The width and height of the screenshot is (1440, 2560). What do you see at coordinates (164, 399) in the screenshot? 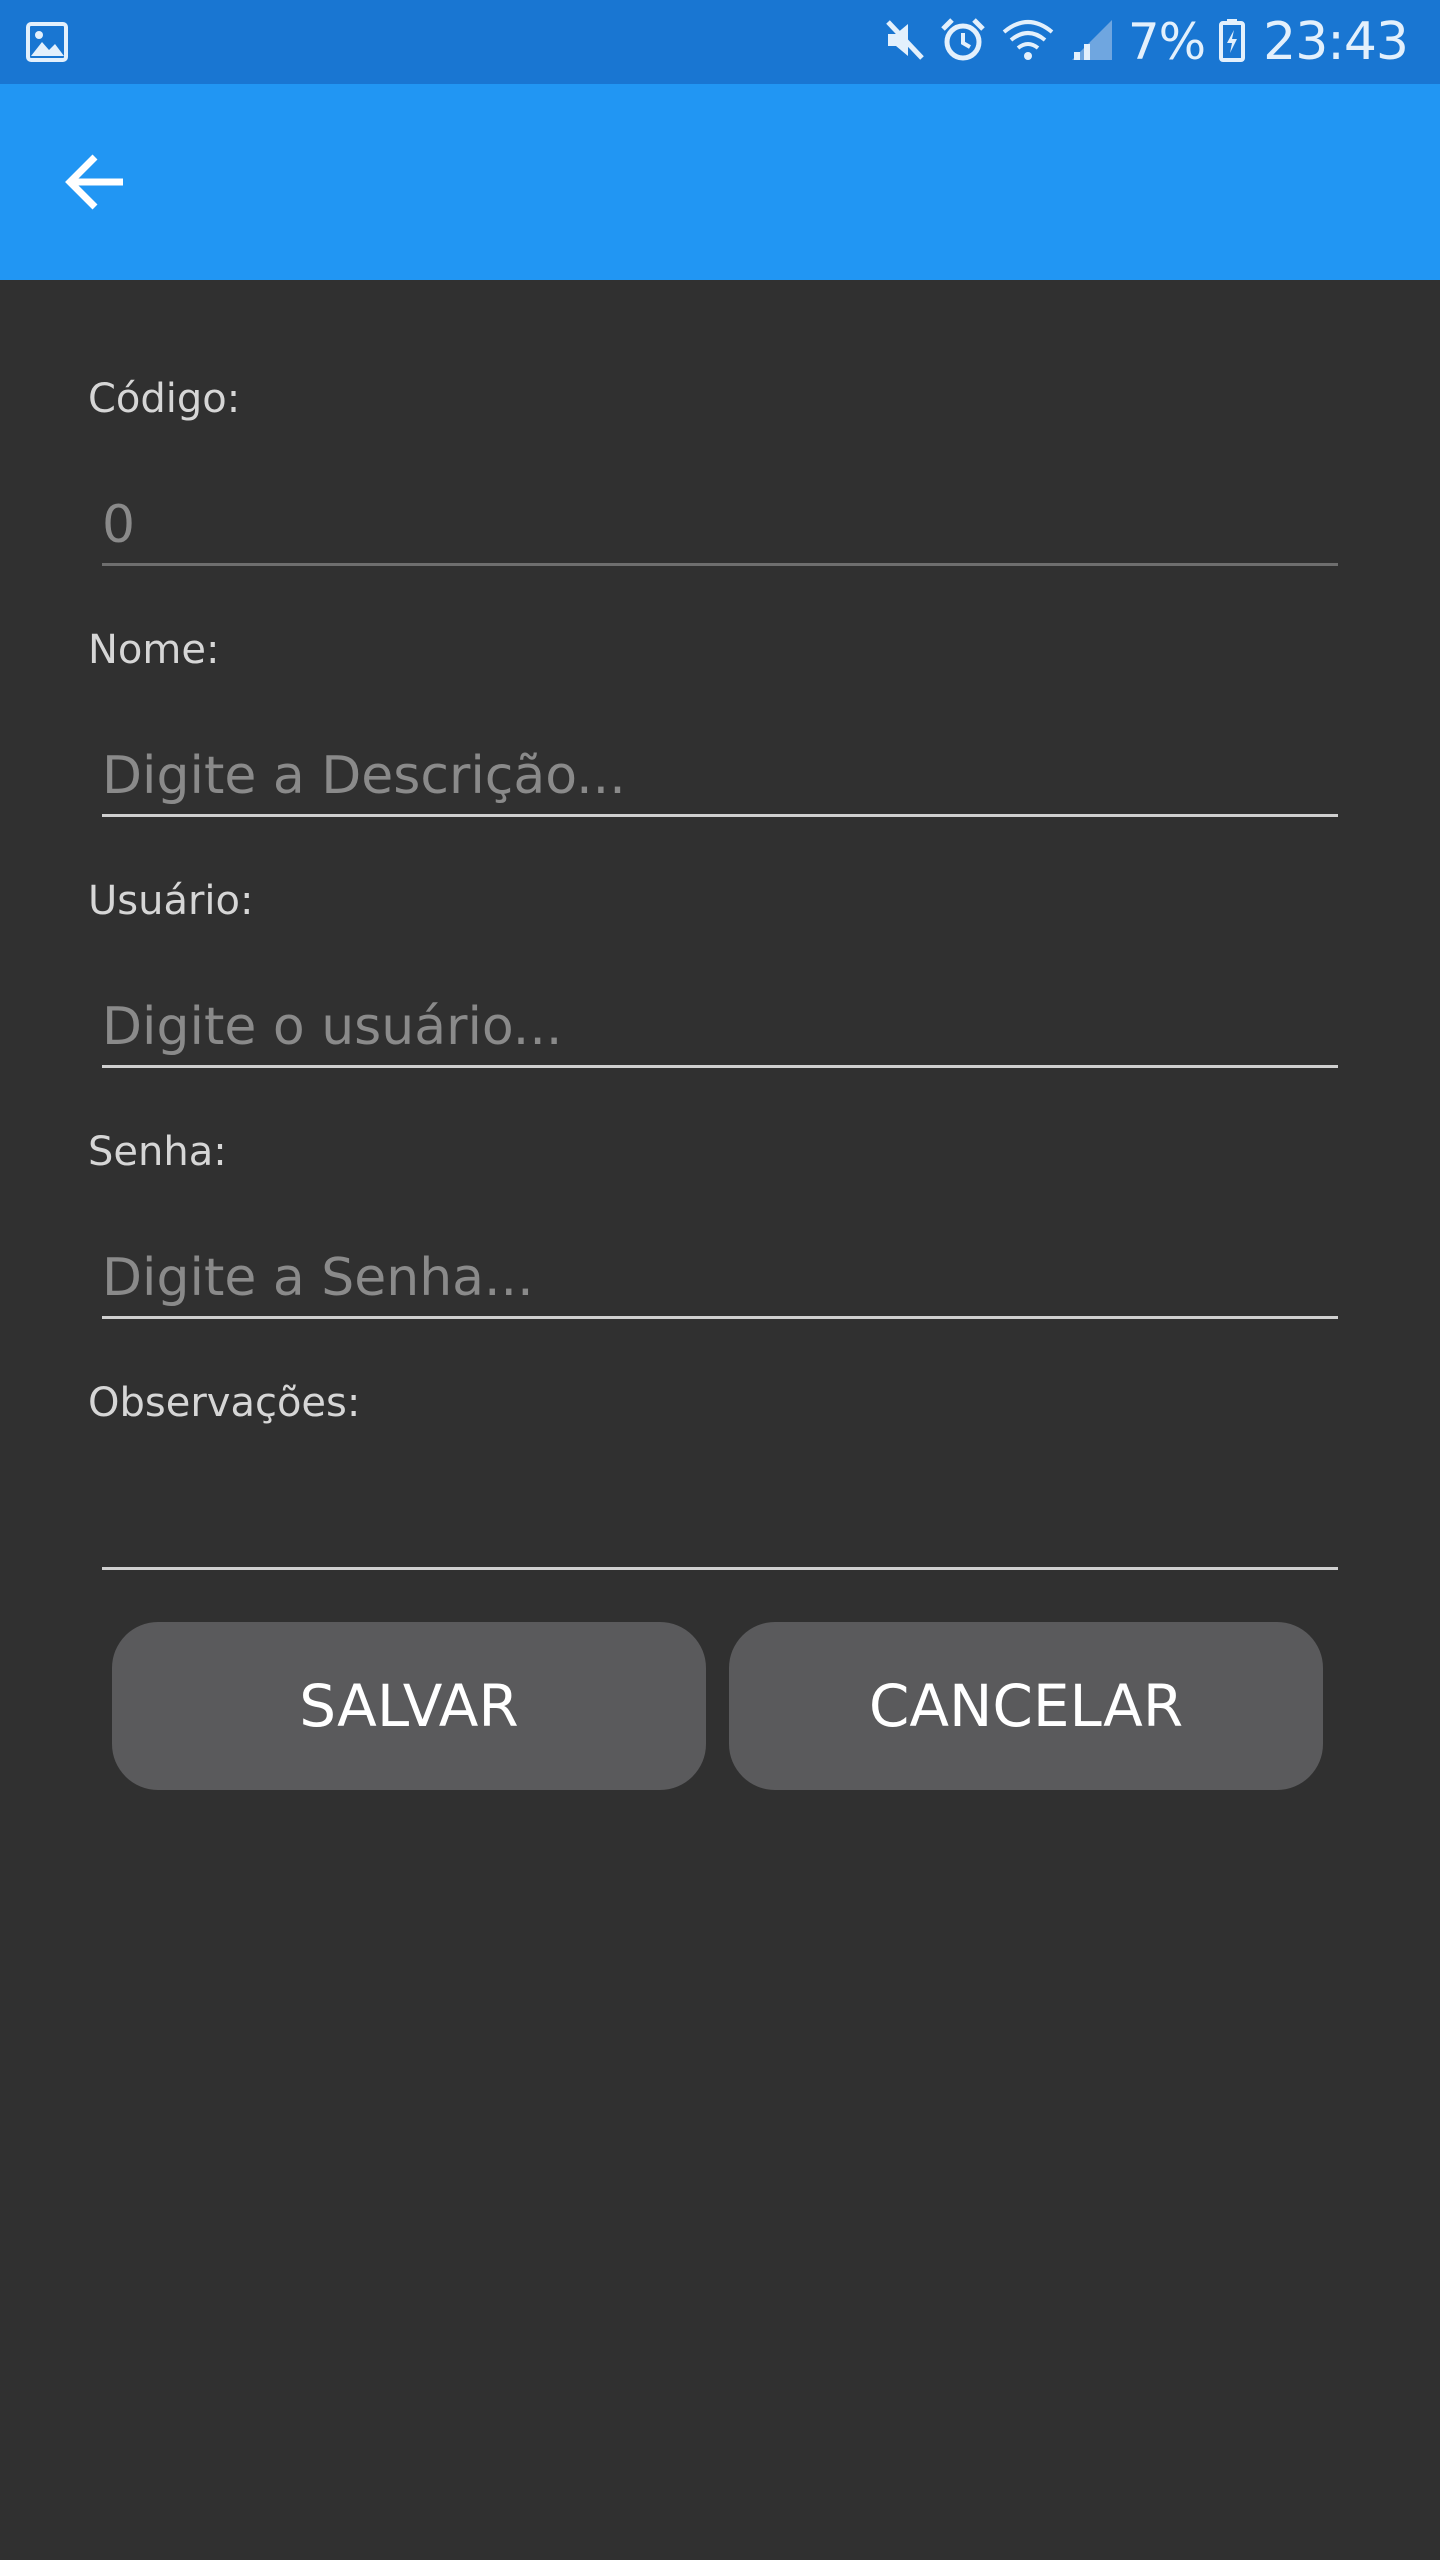
I see `codigo-label: Código:` at bounding box center [164, 399].